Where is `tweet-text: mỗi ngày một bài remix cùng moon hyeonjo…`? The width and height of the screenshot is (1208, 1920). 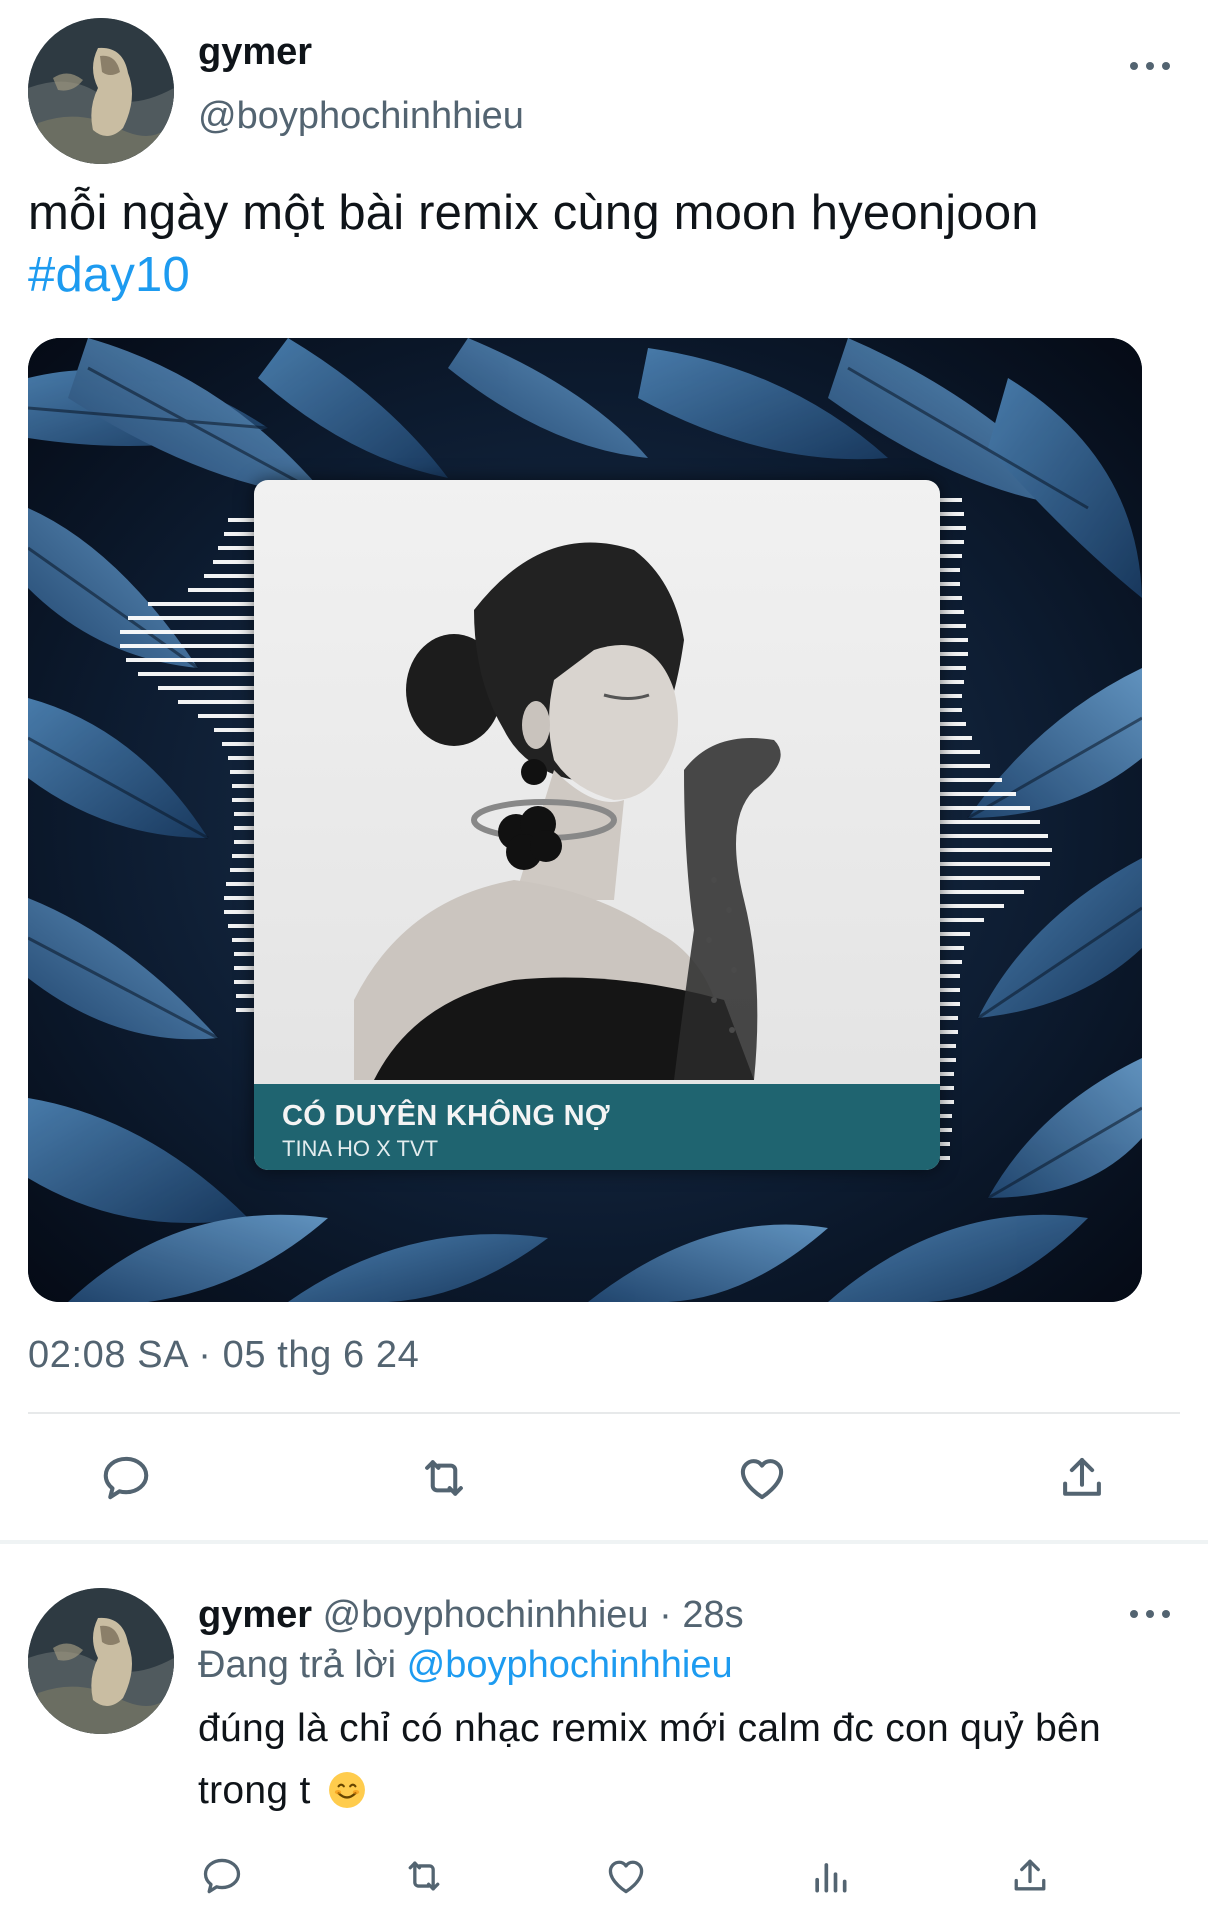
tweet-text: mỗi ngày một bài remix cùng moon hyeonjo… is located at coordinates (603, 244).